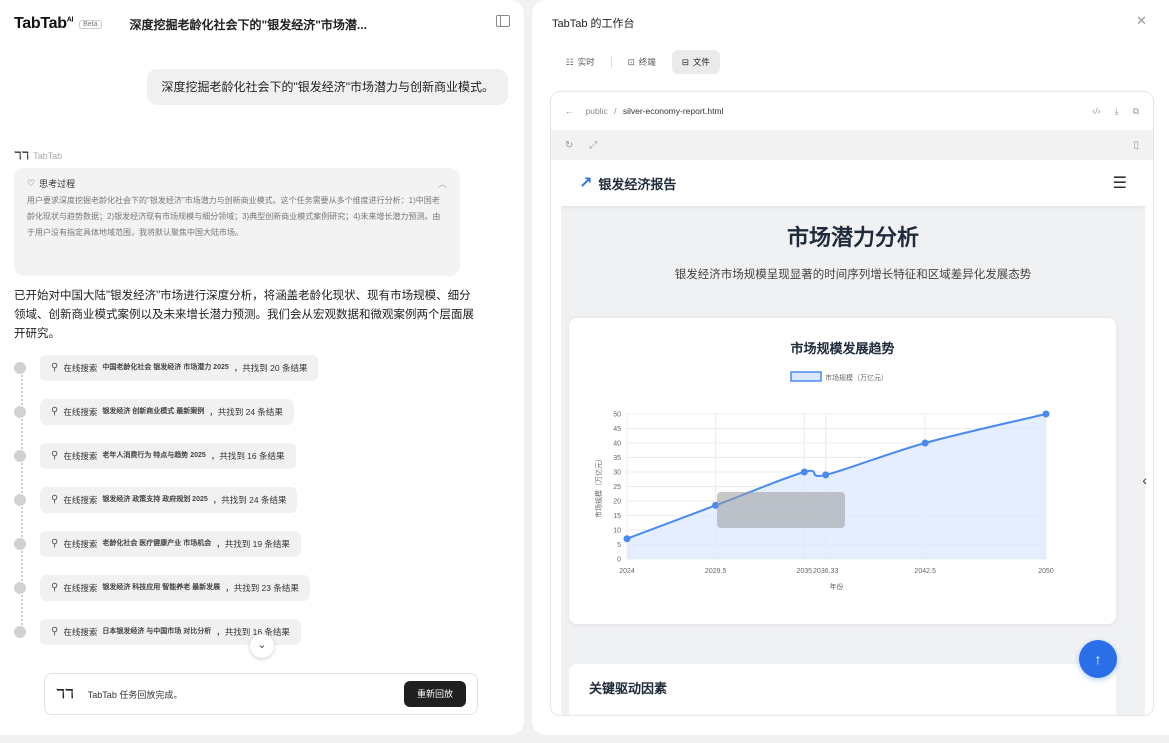 This screenshot has height=743, width=1169. I want to click on tab-label: 终端, so click(647, 62).